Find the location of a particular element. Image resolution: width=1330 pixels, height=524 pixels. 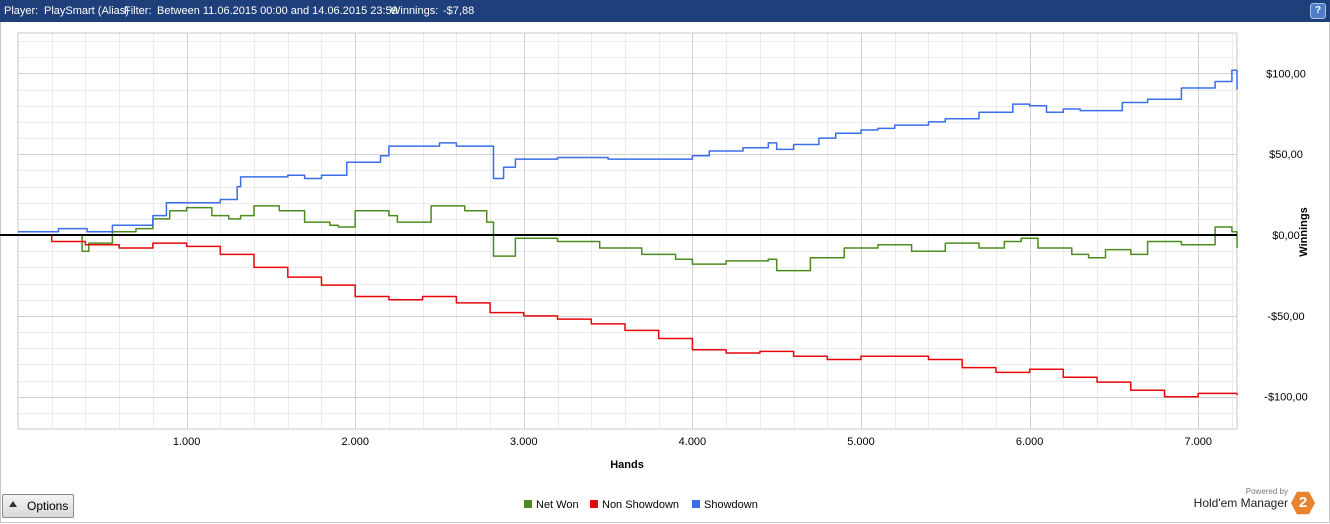

x-tick-label: 3.000 is located at coordinates (524, 442).